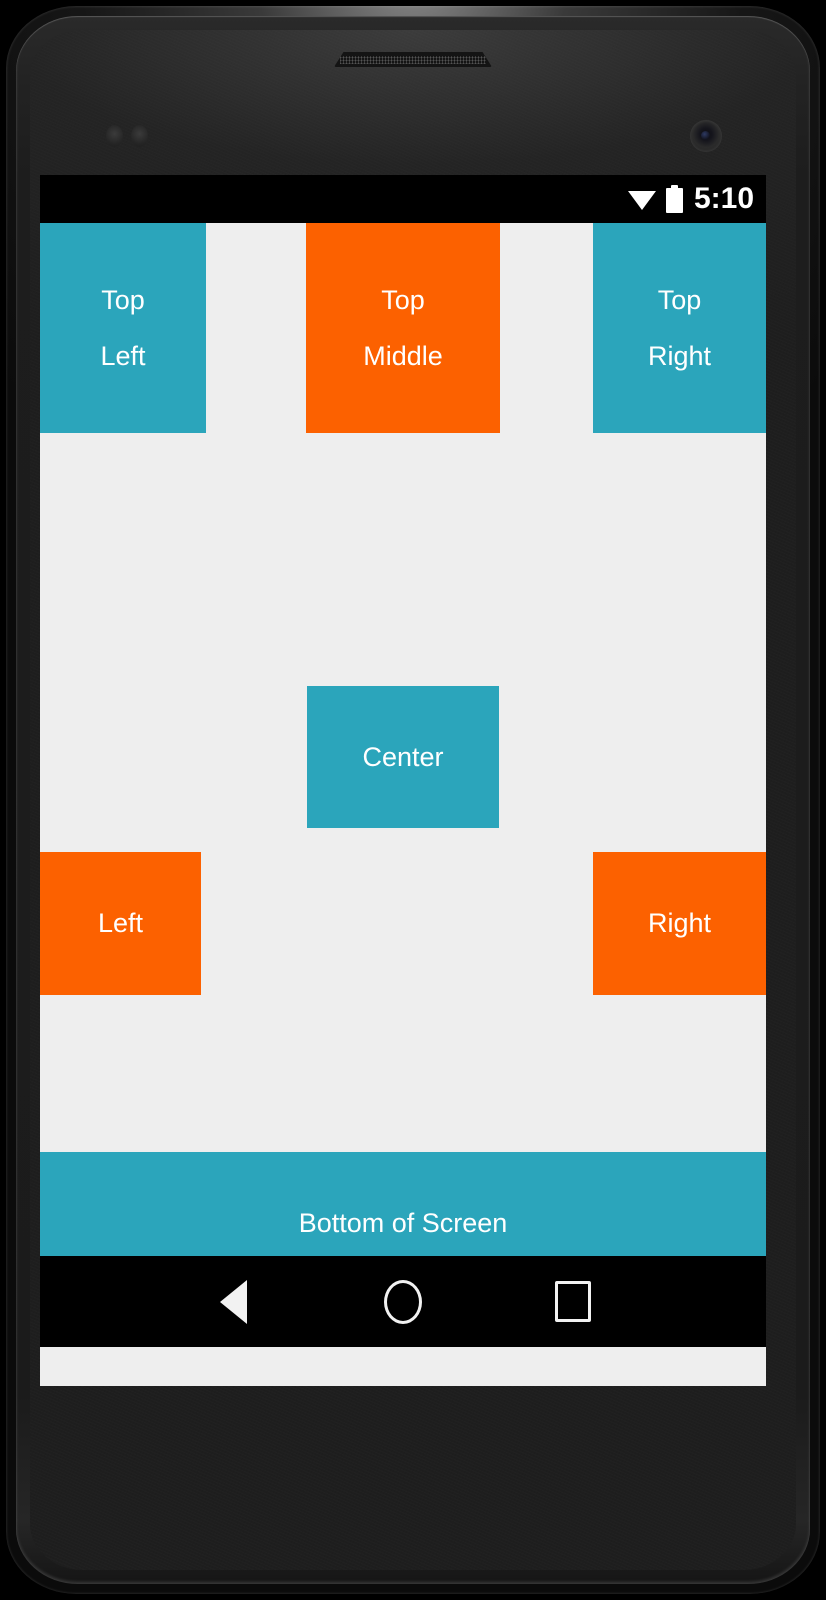  Describe the element at coordinates (403, 199) in the screenshot. I see `status-bar: 5:10` at that location.